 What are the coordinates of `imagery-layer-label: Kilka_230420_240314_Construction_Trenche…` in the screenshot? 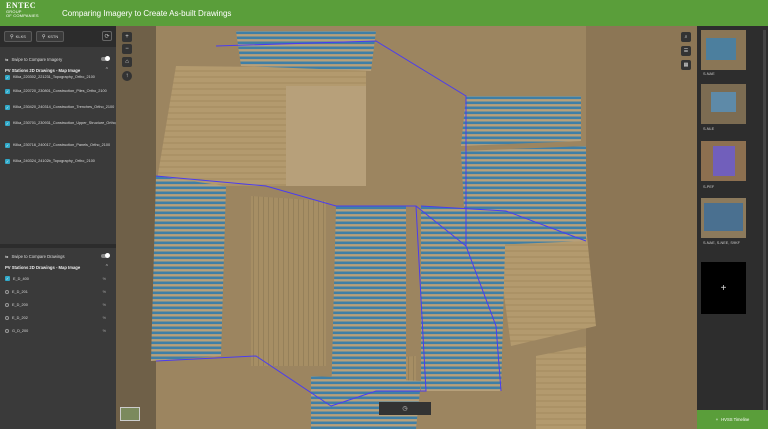 It's located at (64, 107).